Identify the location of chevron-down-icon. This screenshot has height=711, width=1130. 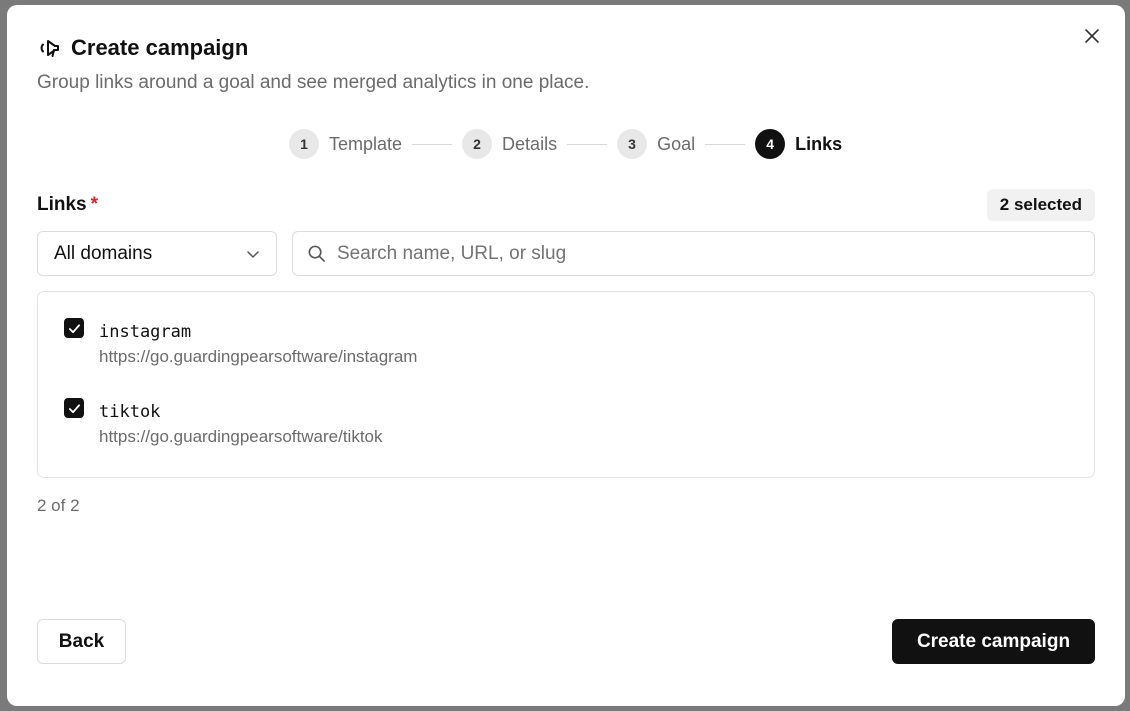
(253, 254).